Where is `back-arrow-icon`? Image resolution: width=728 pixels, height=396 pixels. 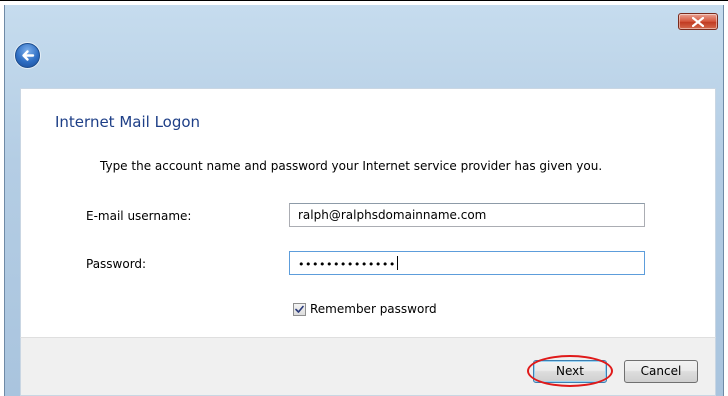
back-arrow-icon is located at coordinates (28, 55).